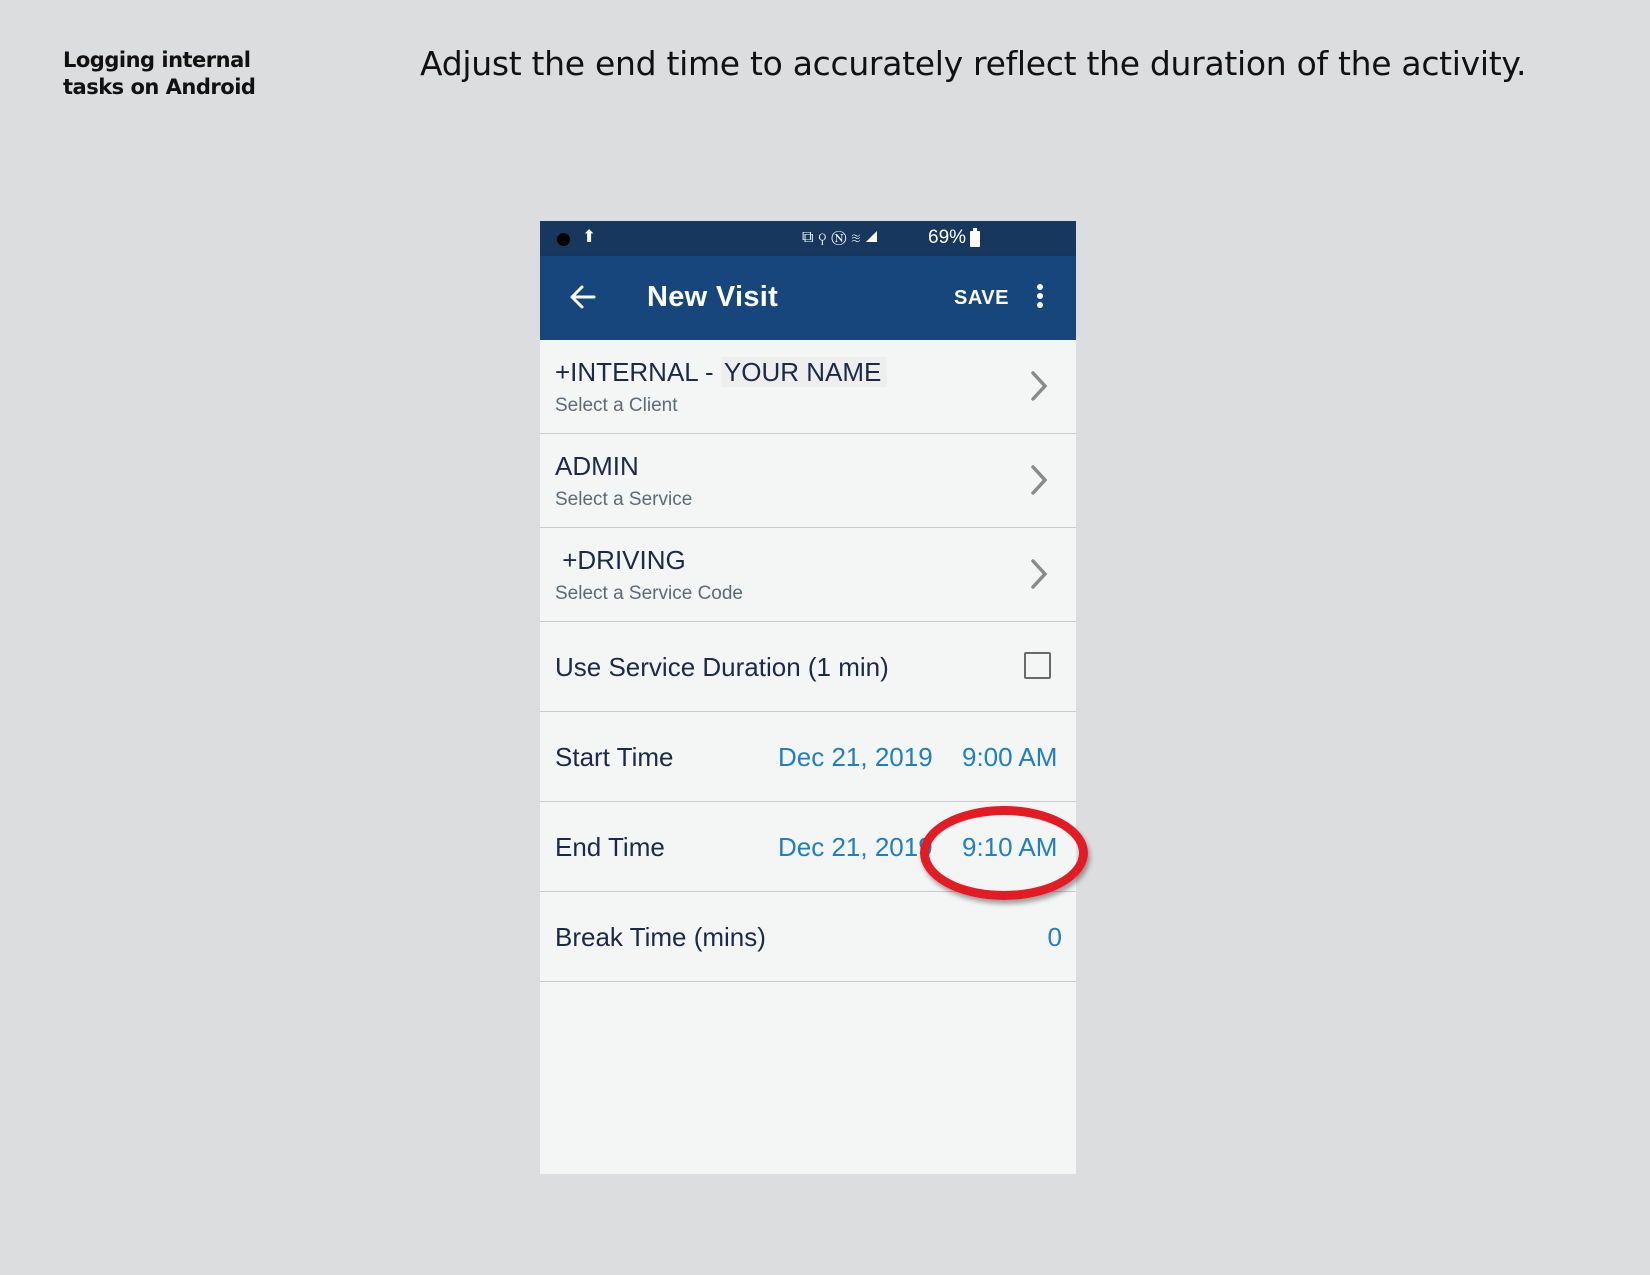 The width and height of the screenshot is (1650, 1275). Describe the element at coordinates (1037, 665) in the screenshot. I see `use-duration-checkbox` at that location.